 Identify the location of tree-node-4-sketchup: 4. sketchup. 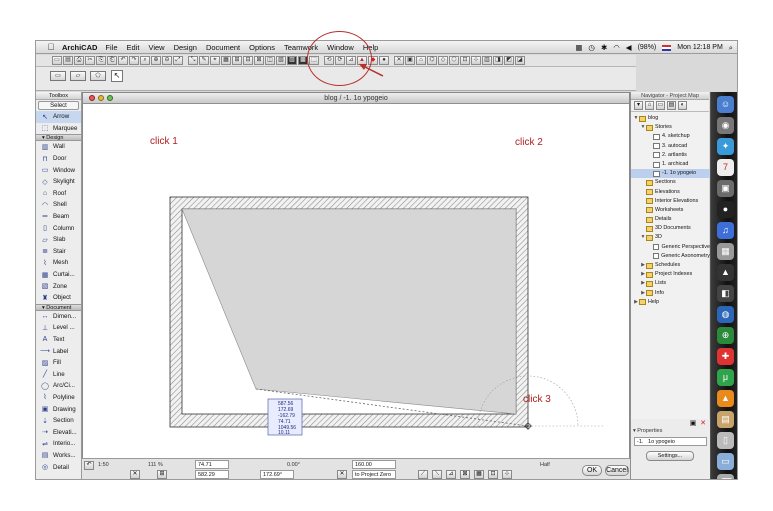
(670, 136).